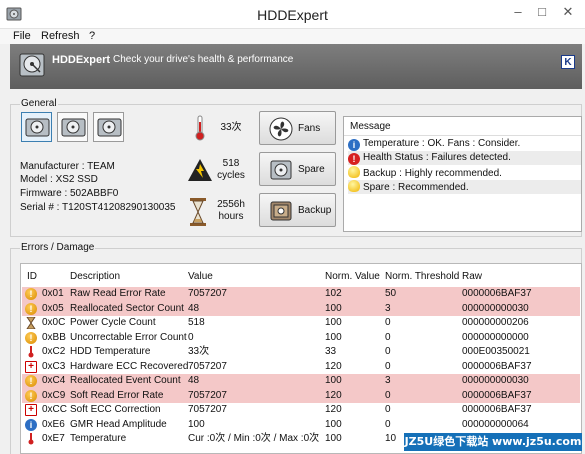 The height and width of the screenshot is (454, 585). Describe the element at coordinates (333, 380) in the screenshot. I see `cell-norm: 100` at that location.